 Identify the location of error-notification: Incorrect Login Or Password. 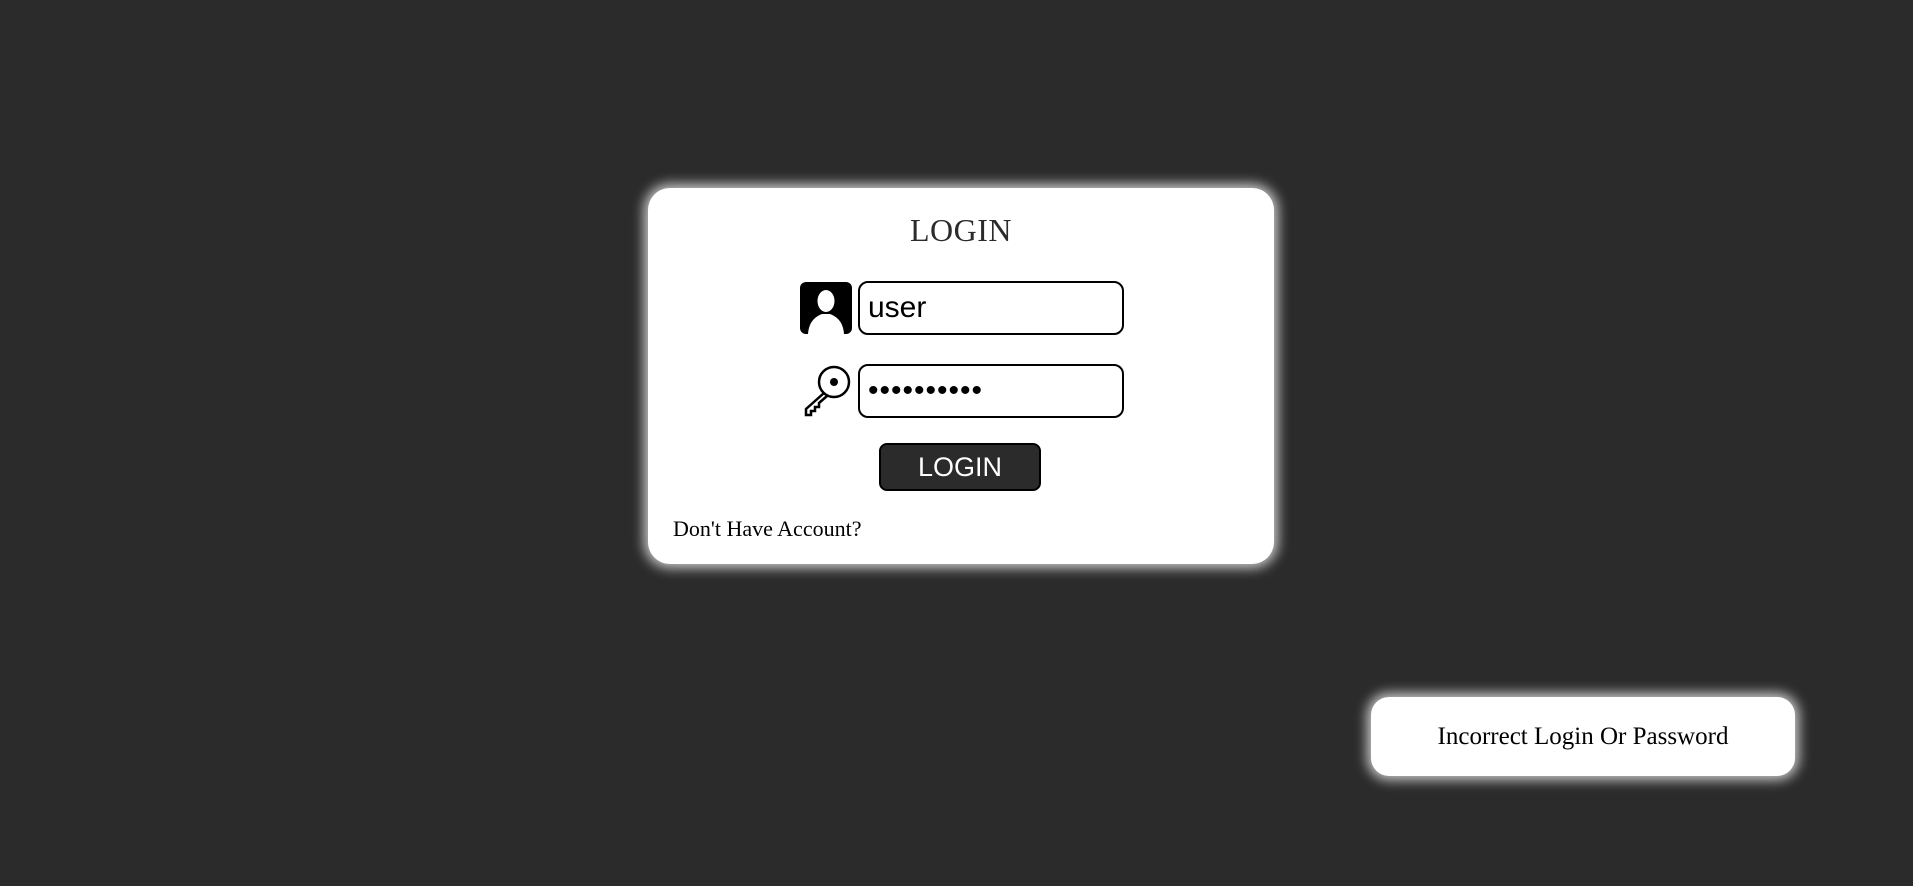
(1583, 736).